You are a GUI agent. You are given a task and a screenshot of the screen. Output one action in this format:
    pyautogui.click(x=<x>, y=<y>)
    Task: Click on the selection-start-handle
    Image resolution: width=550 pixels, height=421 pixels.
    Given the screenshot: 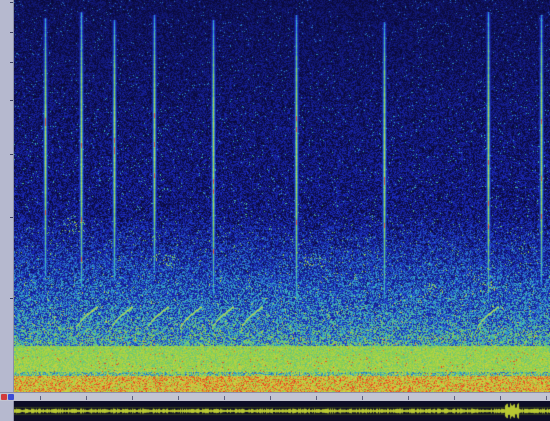 What is the action you would take?
    pyautogui.click(x=4, y=397)
    